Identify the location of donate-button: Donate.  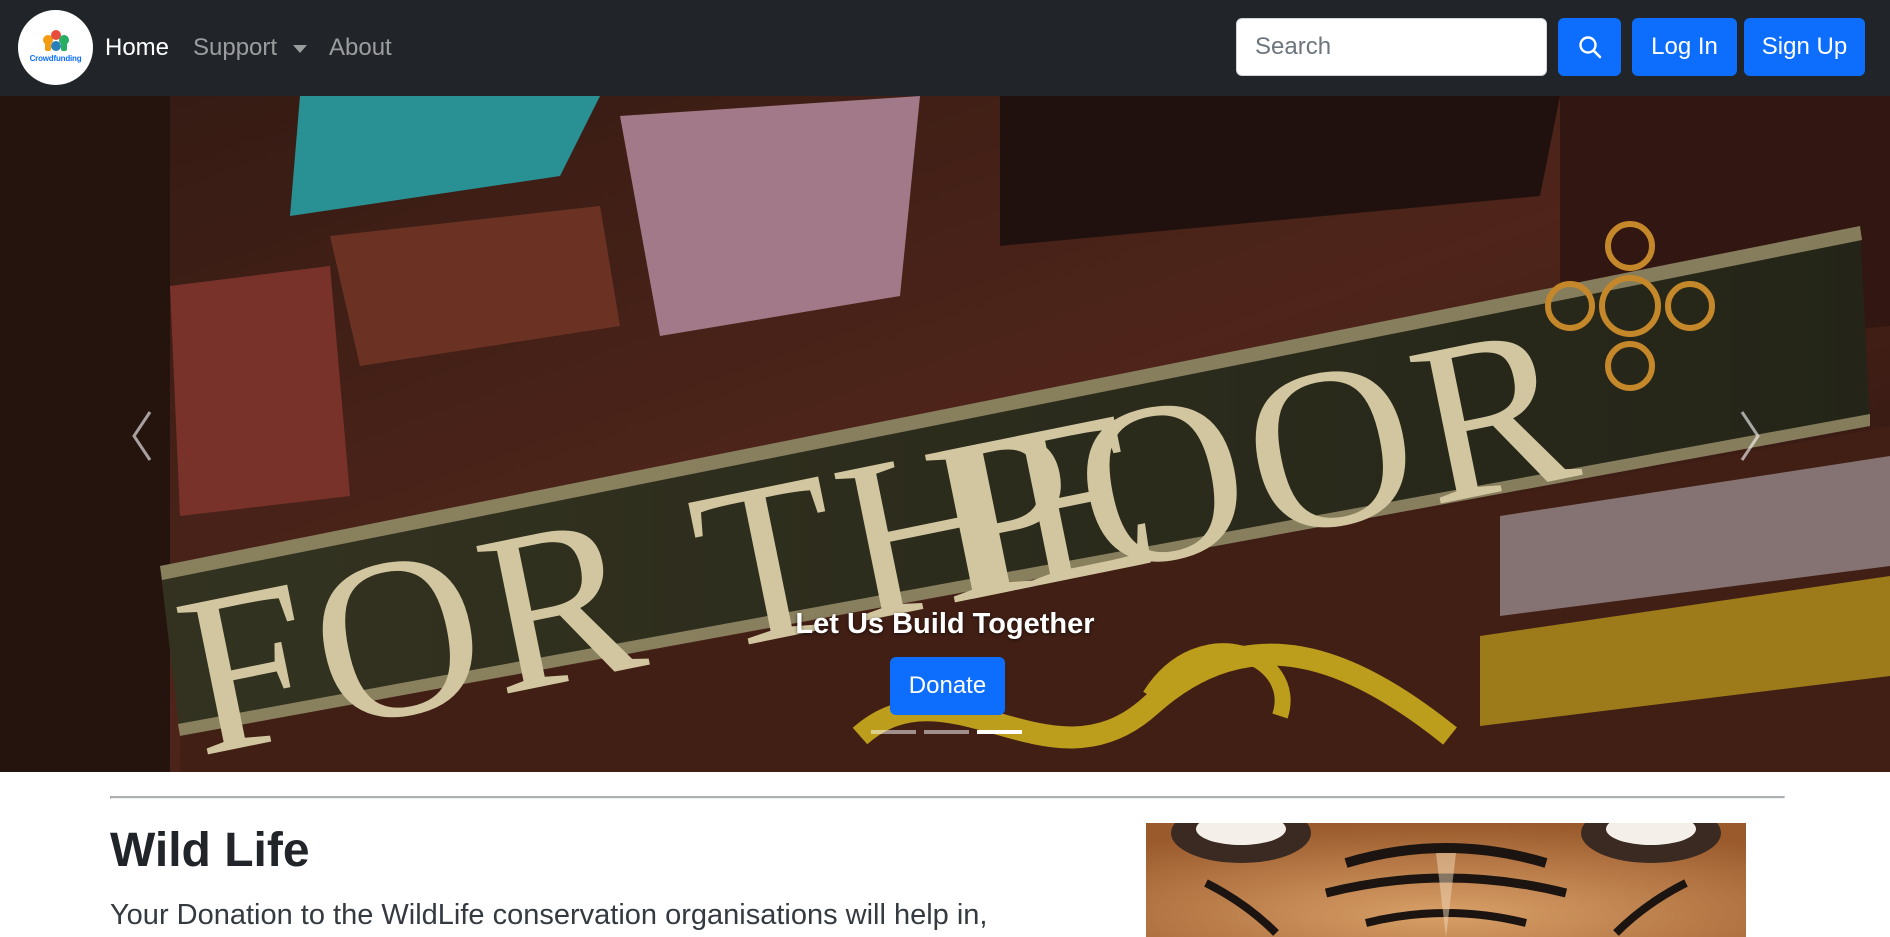
(947, 686).